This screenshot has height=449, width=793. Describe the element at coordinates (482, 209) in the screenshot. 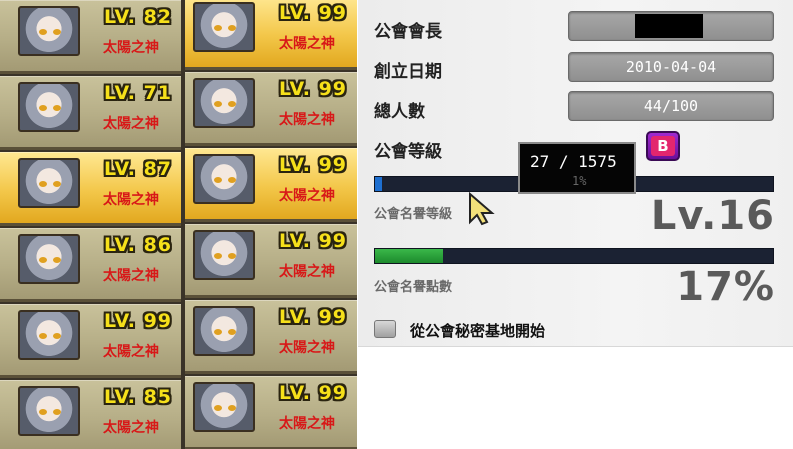

I see `mouse-cursor-icon` at that location.